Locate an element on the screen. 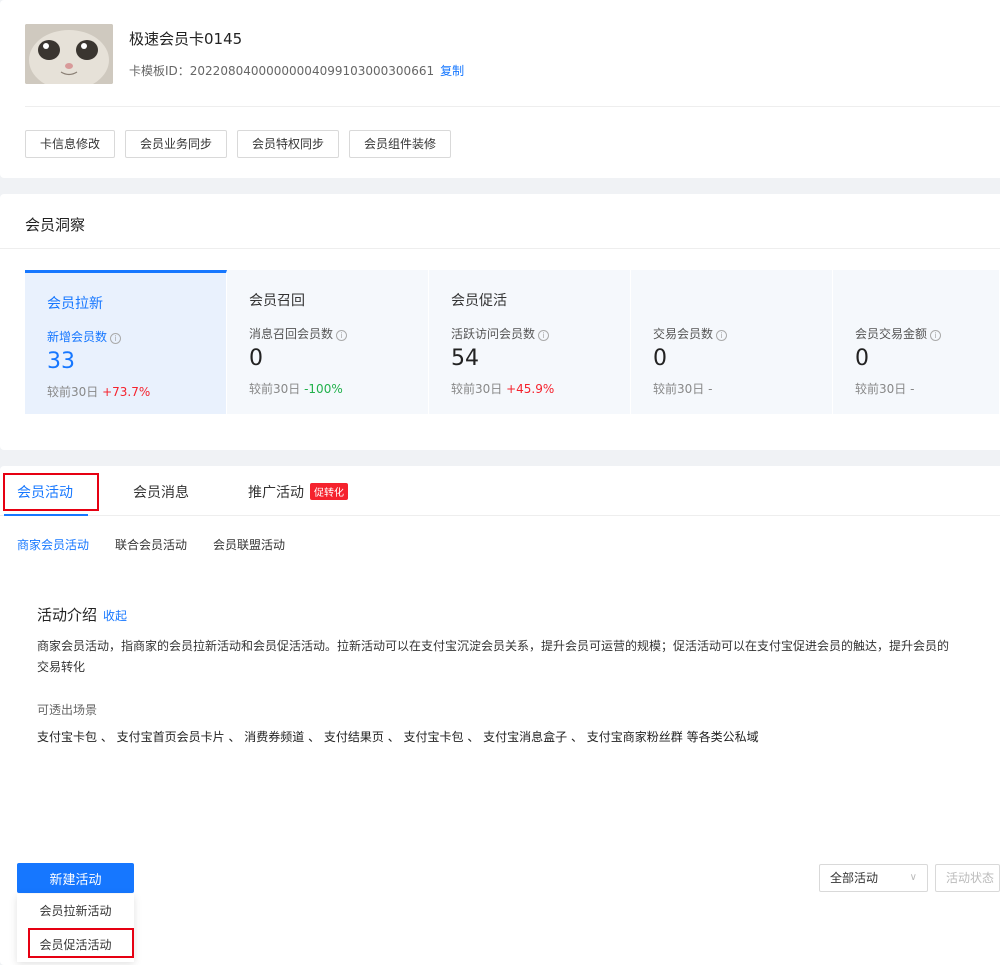 This screenshot has height=965, width=1000. copy-link: 复制 is located at coordinates (452, 71).